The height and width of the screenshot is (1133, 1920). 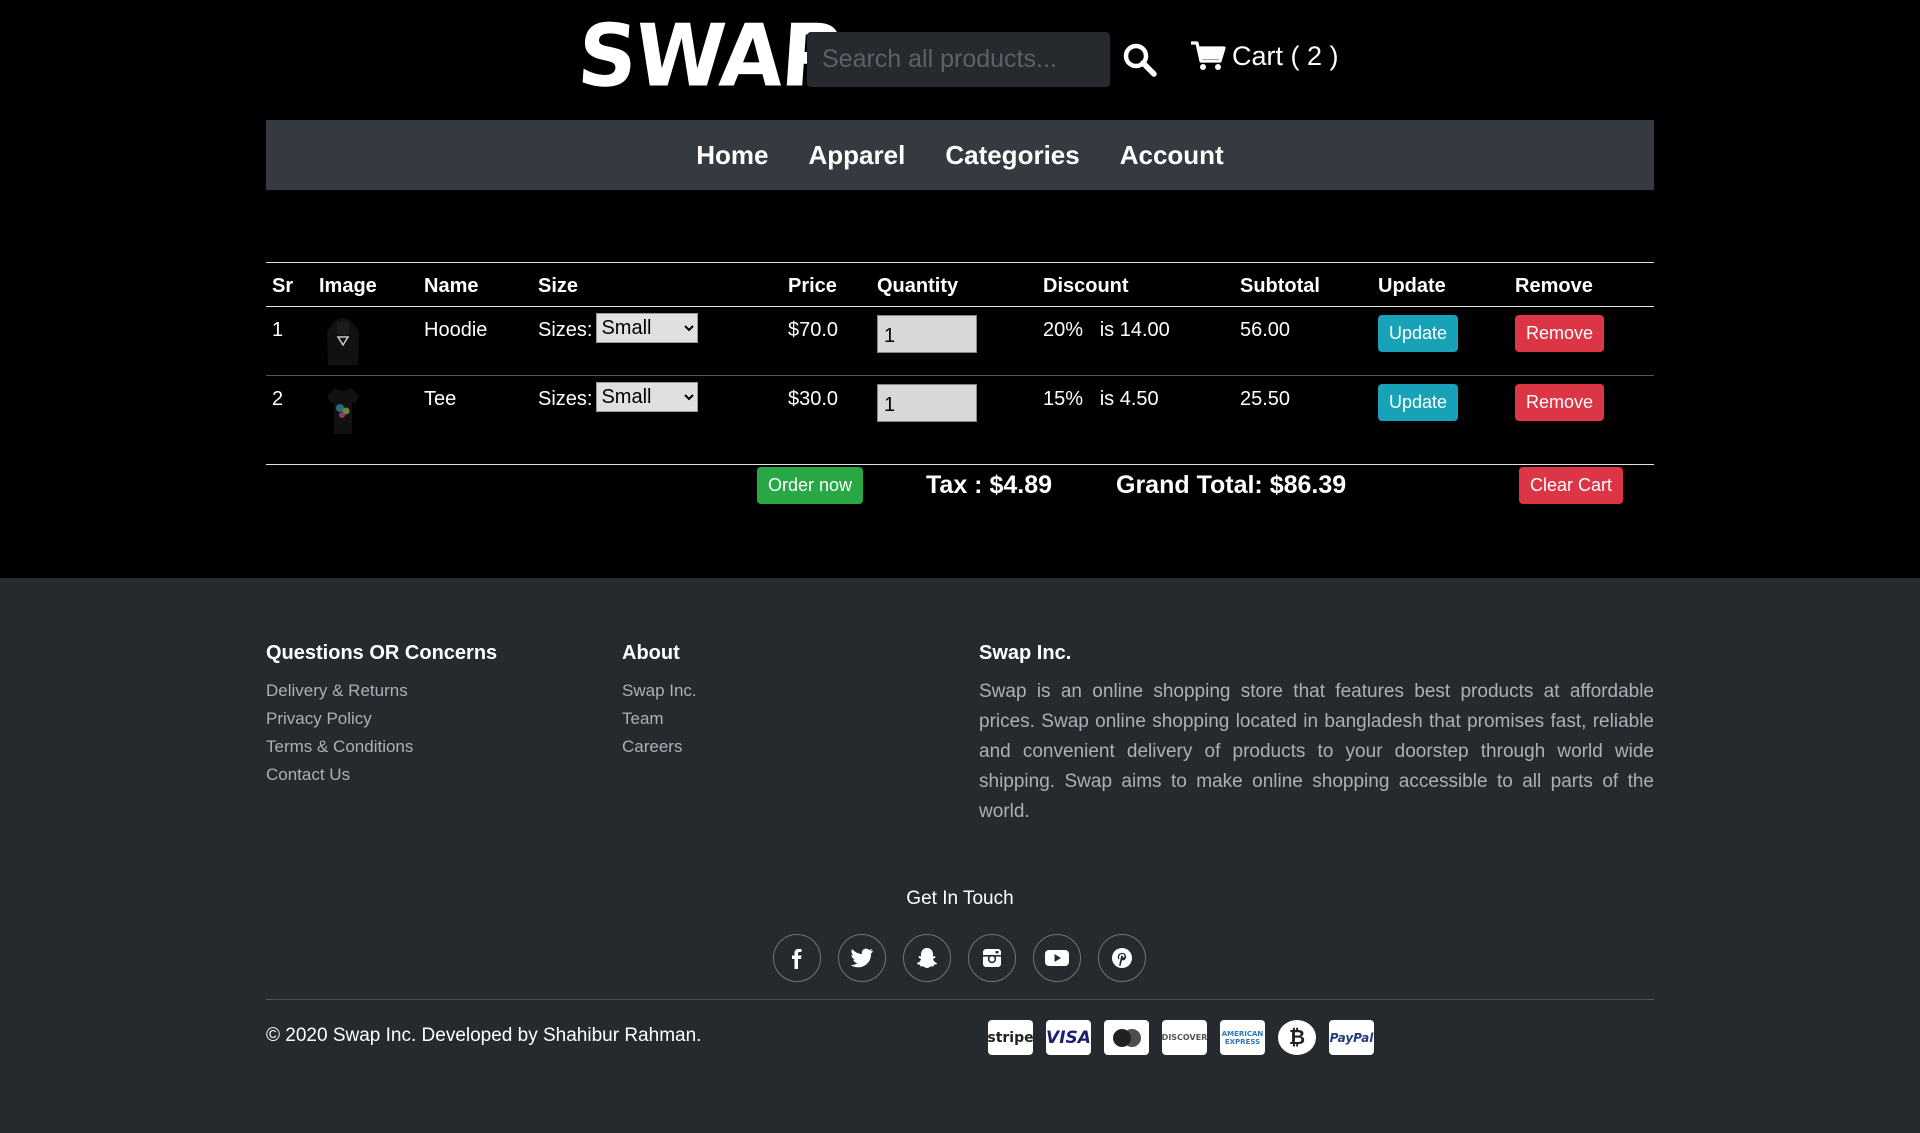 What do you see at coordinates (1025, 653) in the screenshot?
I see `footer-heading: Swap Inc.` at bounding box center [1025, 653].